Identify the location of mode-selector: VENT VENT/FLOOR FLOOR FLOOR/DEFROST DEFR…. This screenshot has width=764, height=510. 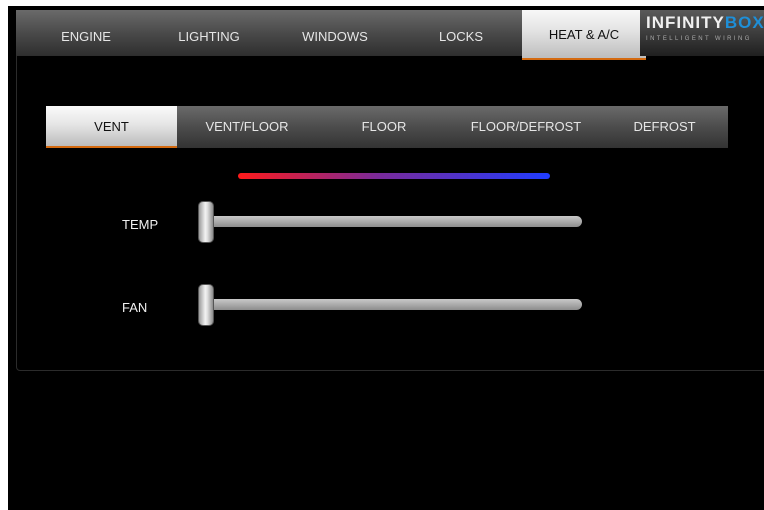
(387, 127).